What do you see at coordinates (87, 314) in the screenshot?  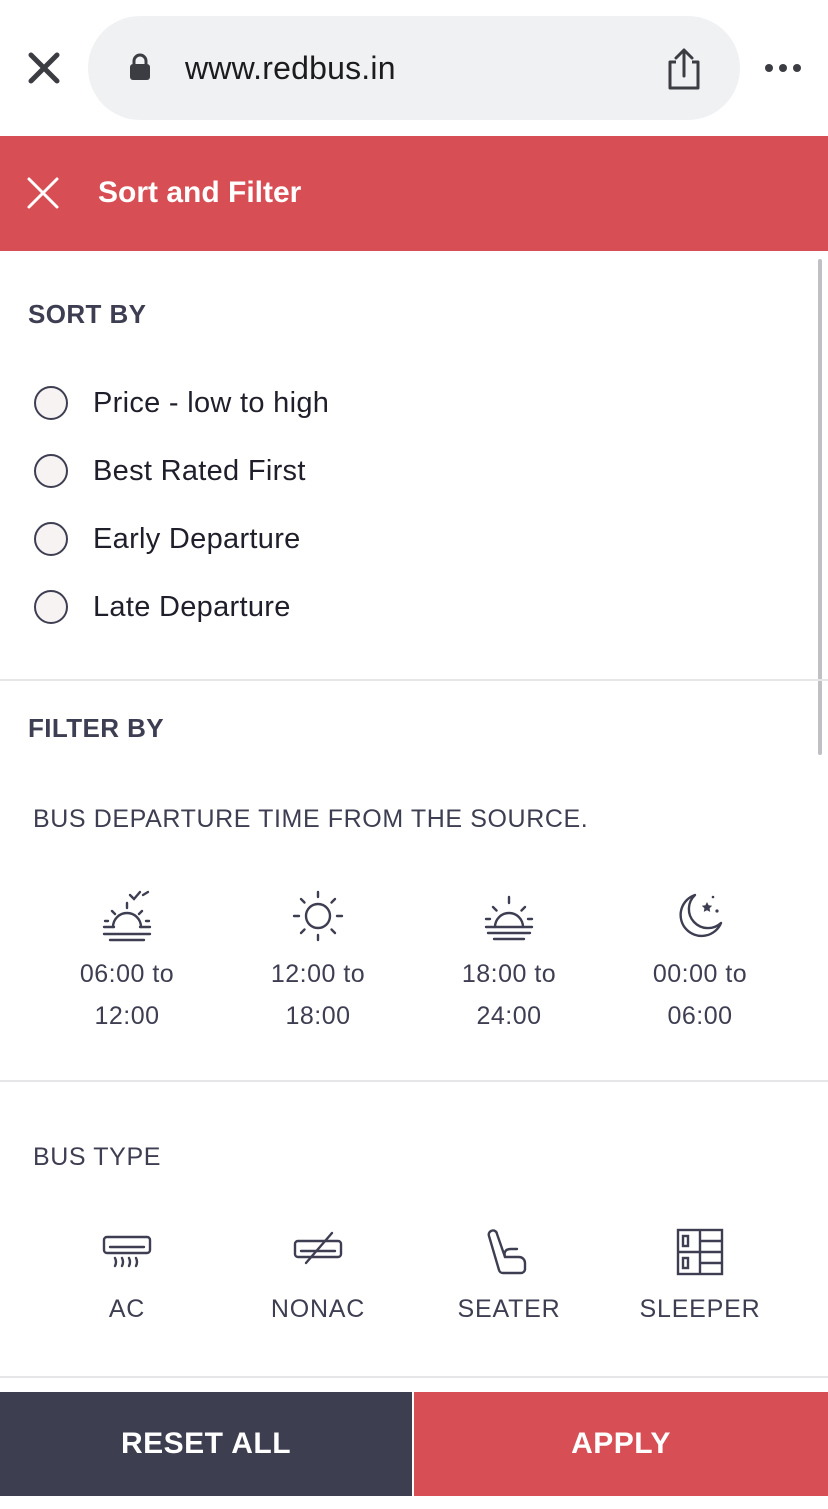 I see `sort-by-title: SORT BY` at bounding box center [87, 314].